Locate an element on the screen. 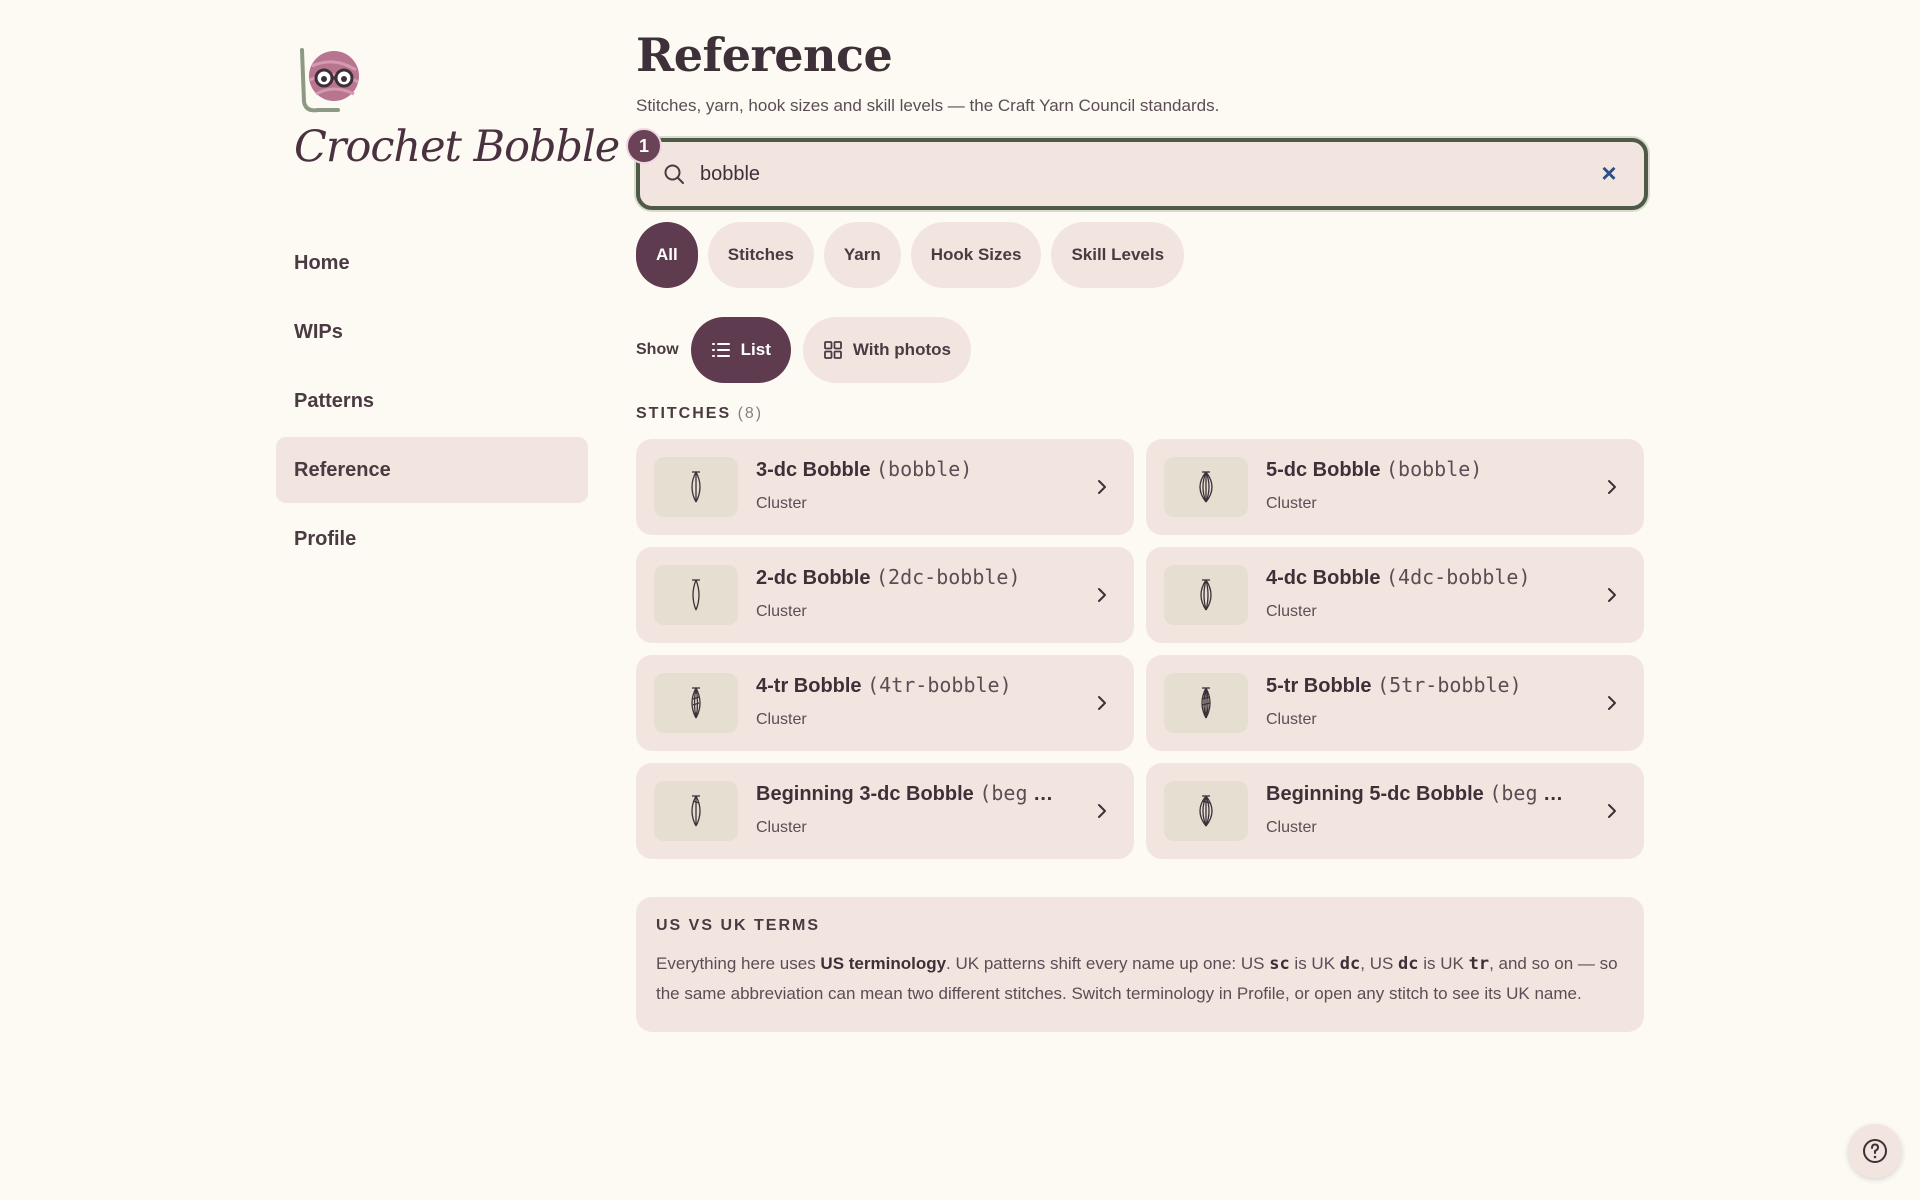 The width and height of the screenshot is (1920, 1200). note-emphasis: US terminology is located at coordinates (883, 963).